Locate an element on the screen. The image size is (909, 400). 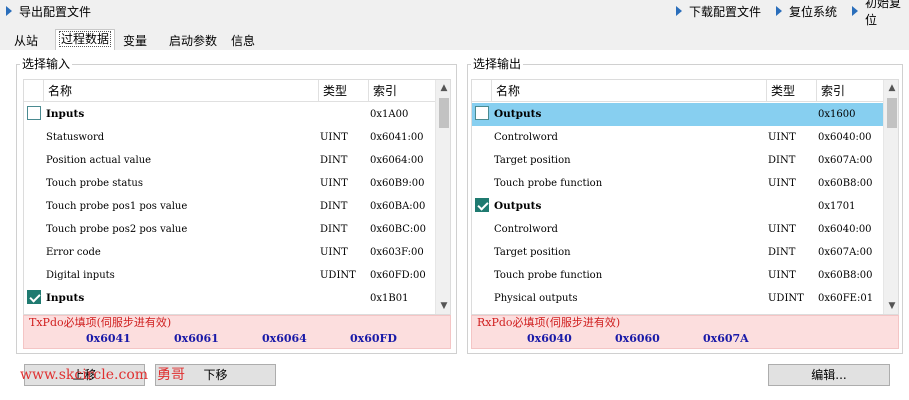
list-item: Error code UINT 0x603F:00 is located at coordinates (230, 252).